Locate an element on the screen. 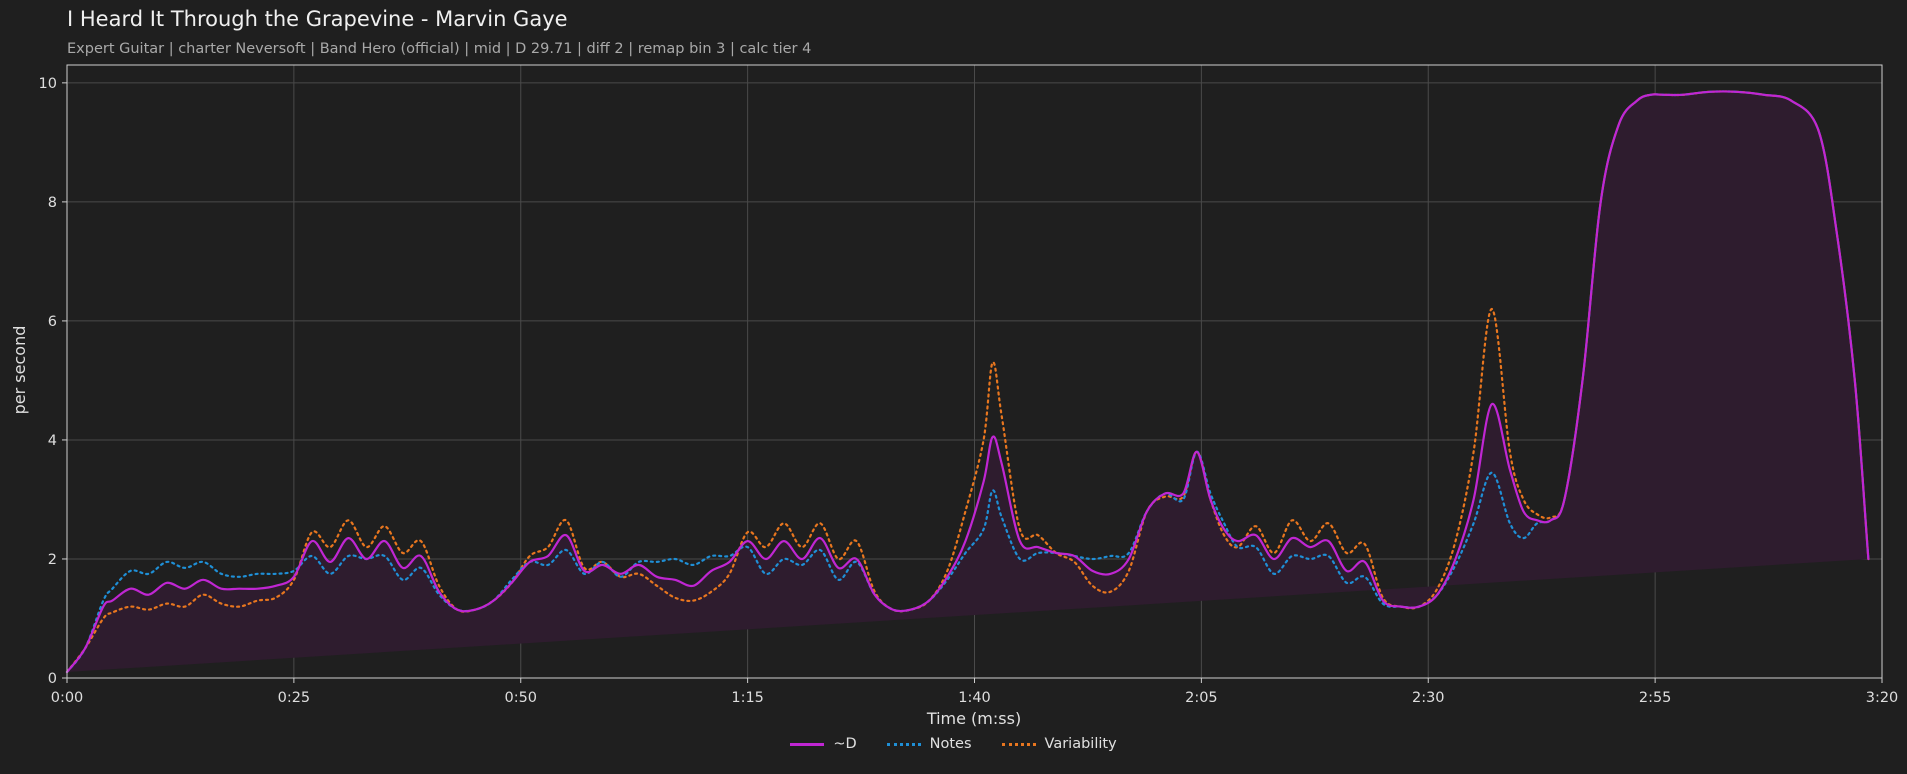  x-tick-label: 2:05 is located at coordinates (1201, 698).